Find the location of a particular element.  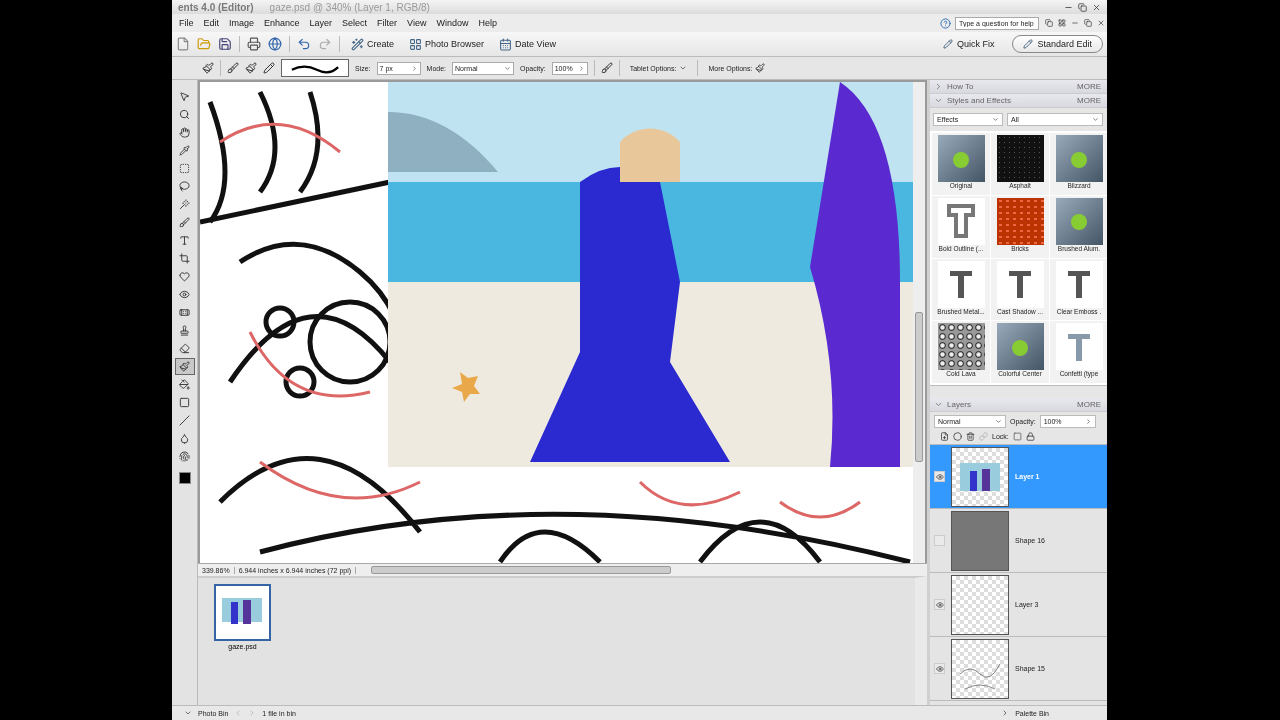

selection-brush-icon is located at coordinates (184, 222).